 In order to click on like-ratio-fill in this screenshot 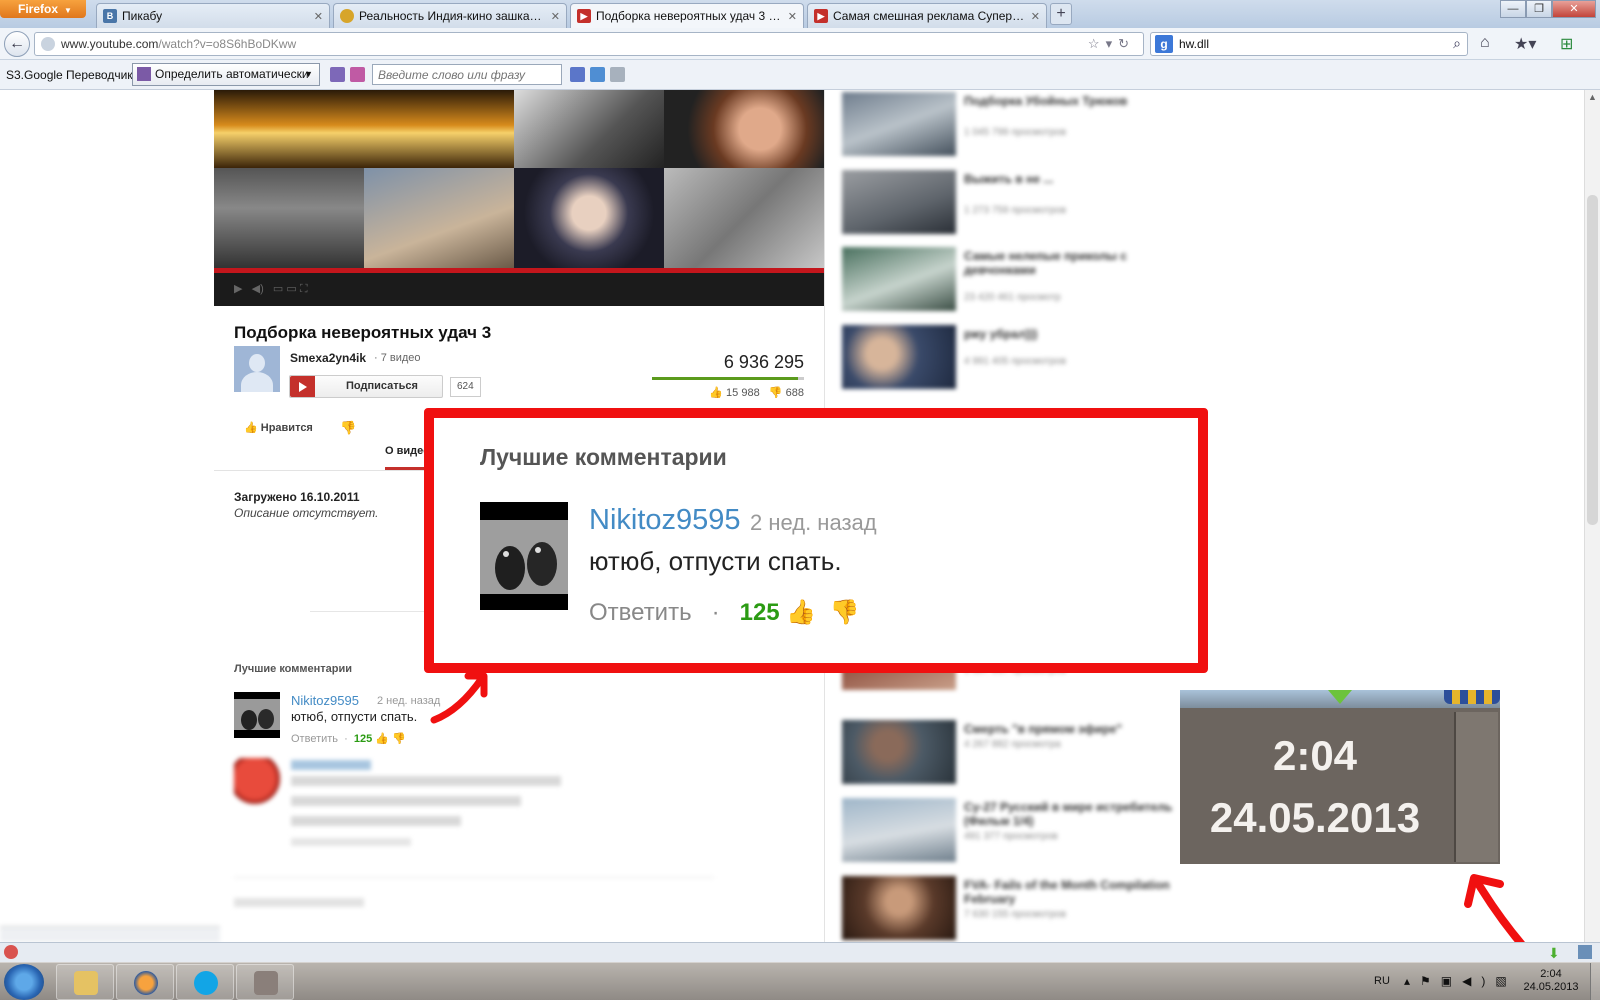, I will do `click(725, 378)`.